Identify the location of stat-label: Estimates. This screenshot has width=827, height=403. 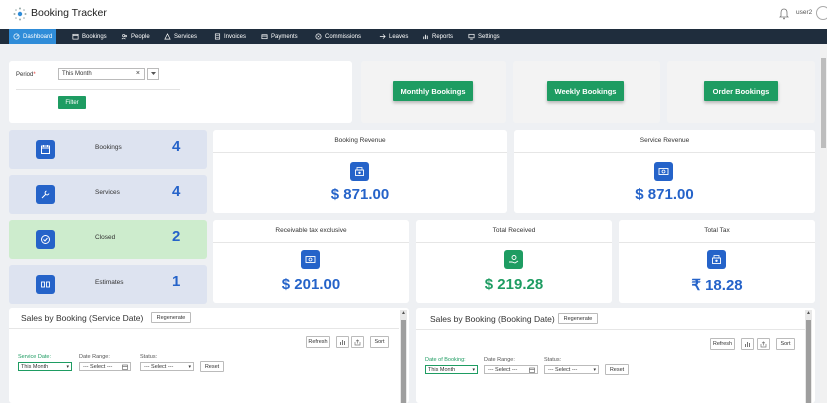
(109, 282).